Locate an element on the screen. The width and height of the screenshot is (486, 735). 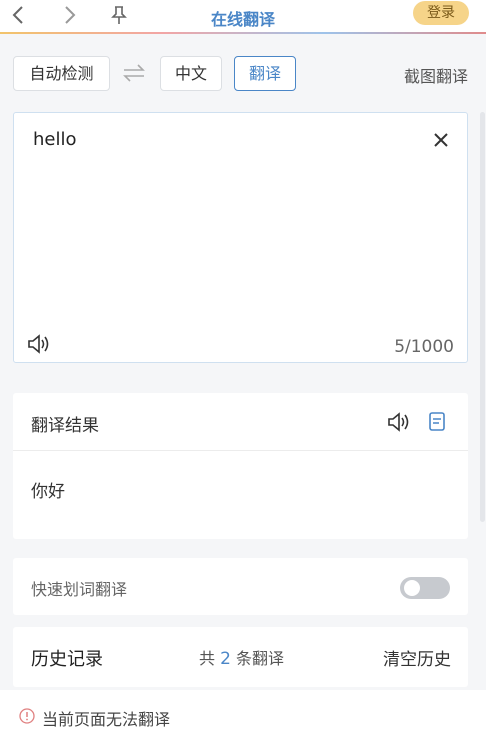
login-button: 登录 is located at coordinates (441, 13).